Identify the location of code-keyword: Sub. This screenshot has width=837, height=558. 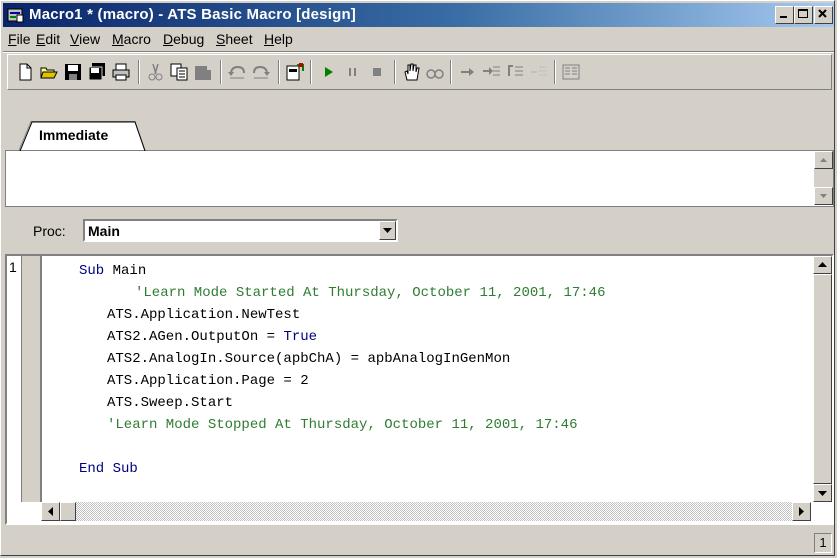
(92, 271).